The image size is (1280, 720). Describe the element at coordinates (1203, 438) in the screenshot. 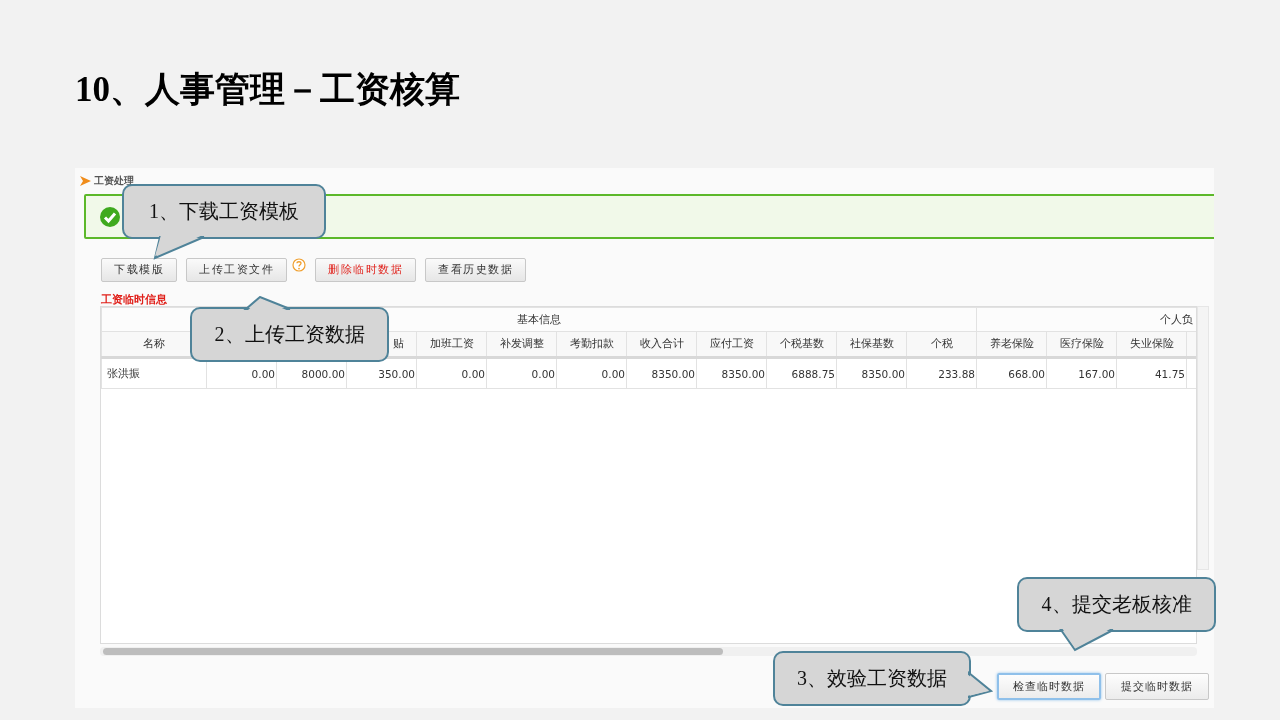

I see `vertical-scrollbar` at that location.